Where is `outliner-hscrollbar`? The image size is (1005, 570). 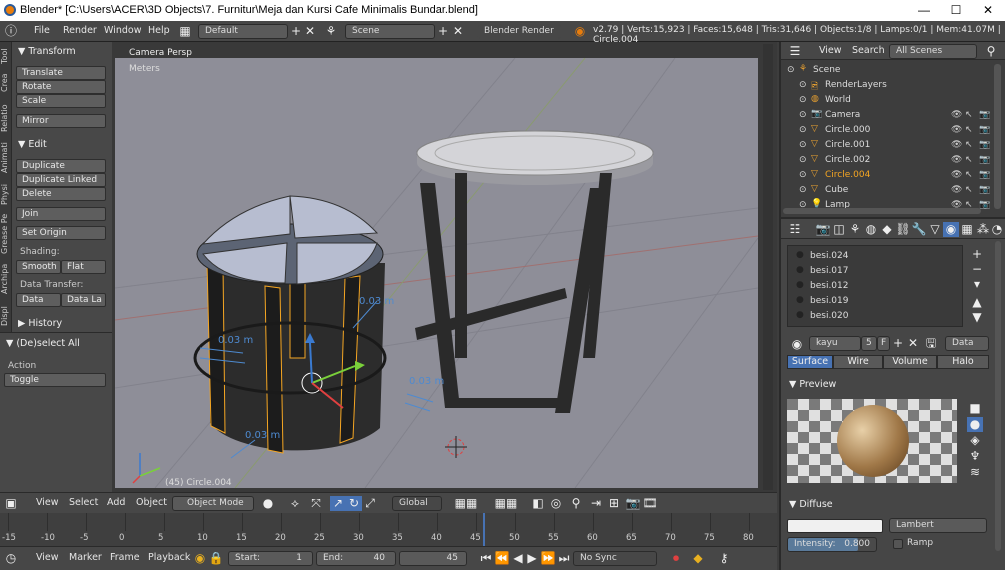
outliner-hscrollbar is located at coordinates (882, 211).